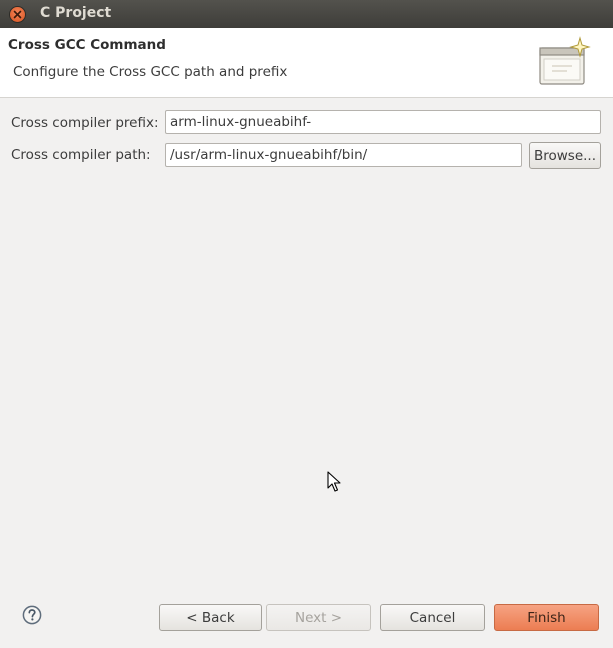 This screenshot has width=613, height=648. Describe the element at coordinates (546, 617) in the screenshot. I see `finish-button: Finish` at that location.